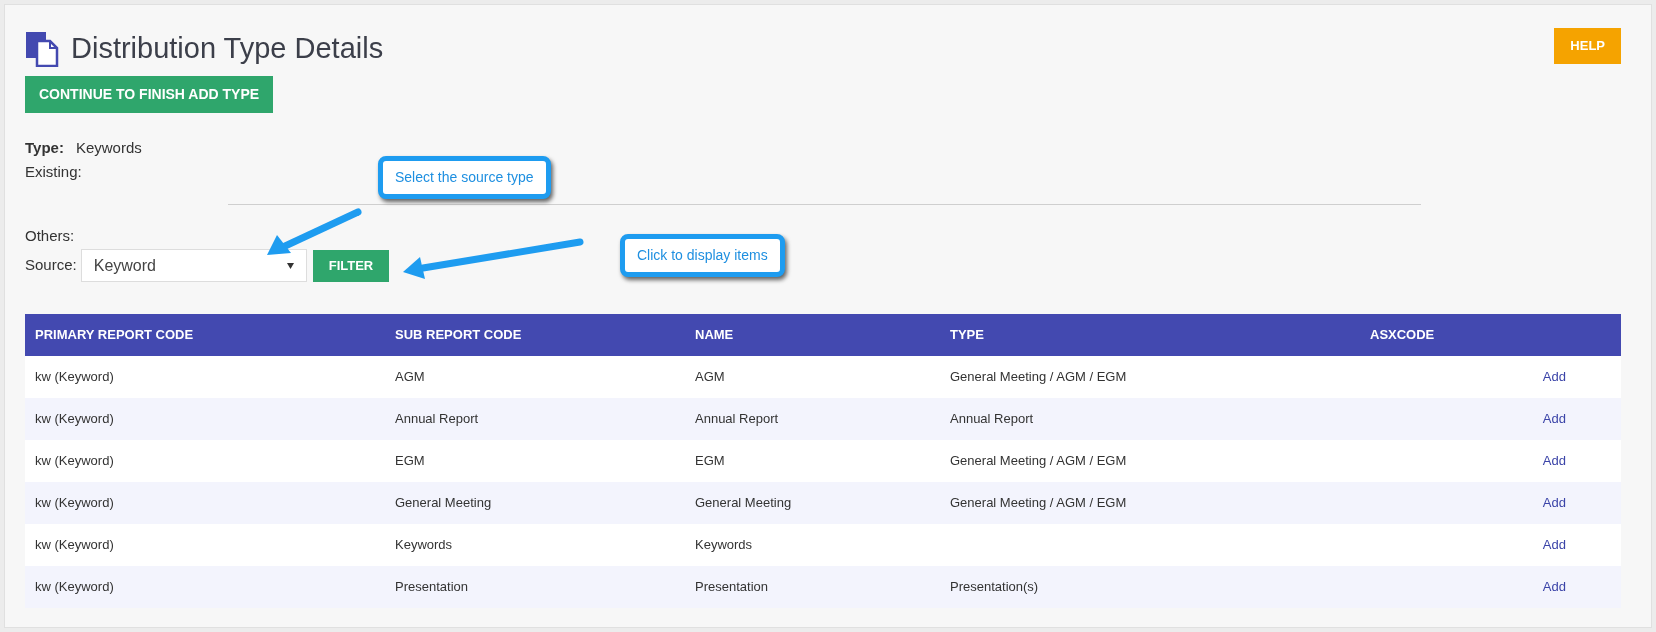 Image resolution: width=1656 pixels, height=632 pixels. Describe the element at coordinates (53, 172) in the screenshot. I see `existing-label: Existing:` at that location.